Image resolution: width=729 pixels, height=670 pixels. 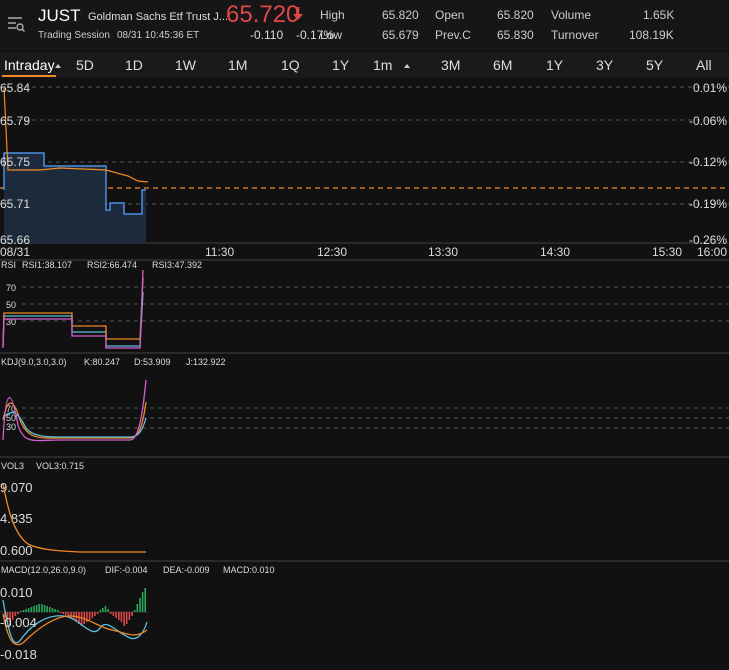 What do you see at coordinates (58, 66) in the screenshot?
I see `dropdown-triangle-icon` at bounding box center [58, 66].